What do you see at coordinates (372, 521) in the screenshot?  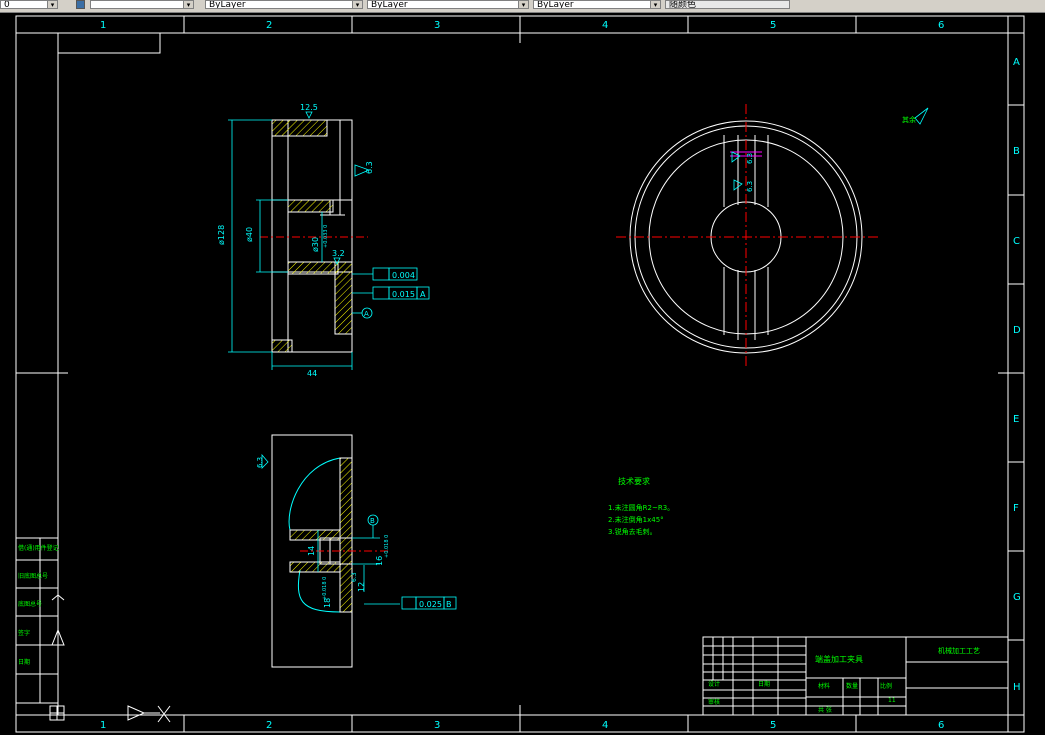 I see `datum-b: B` at bounding box center [372, 521].